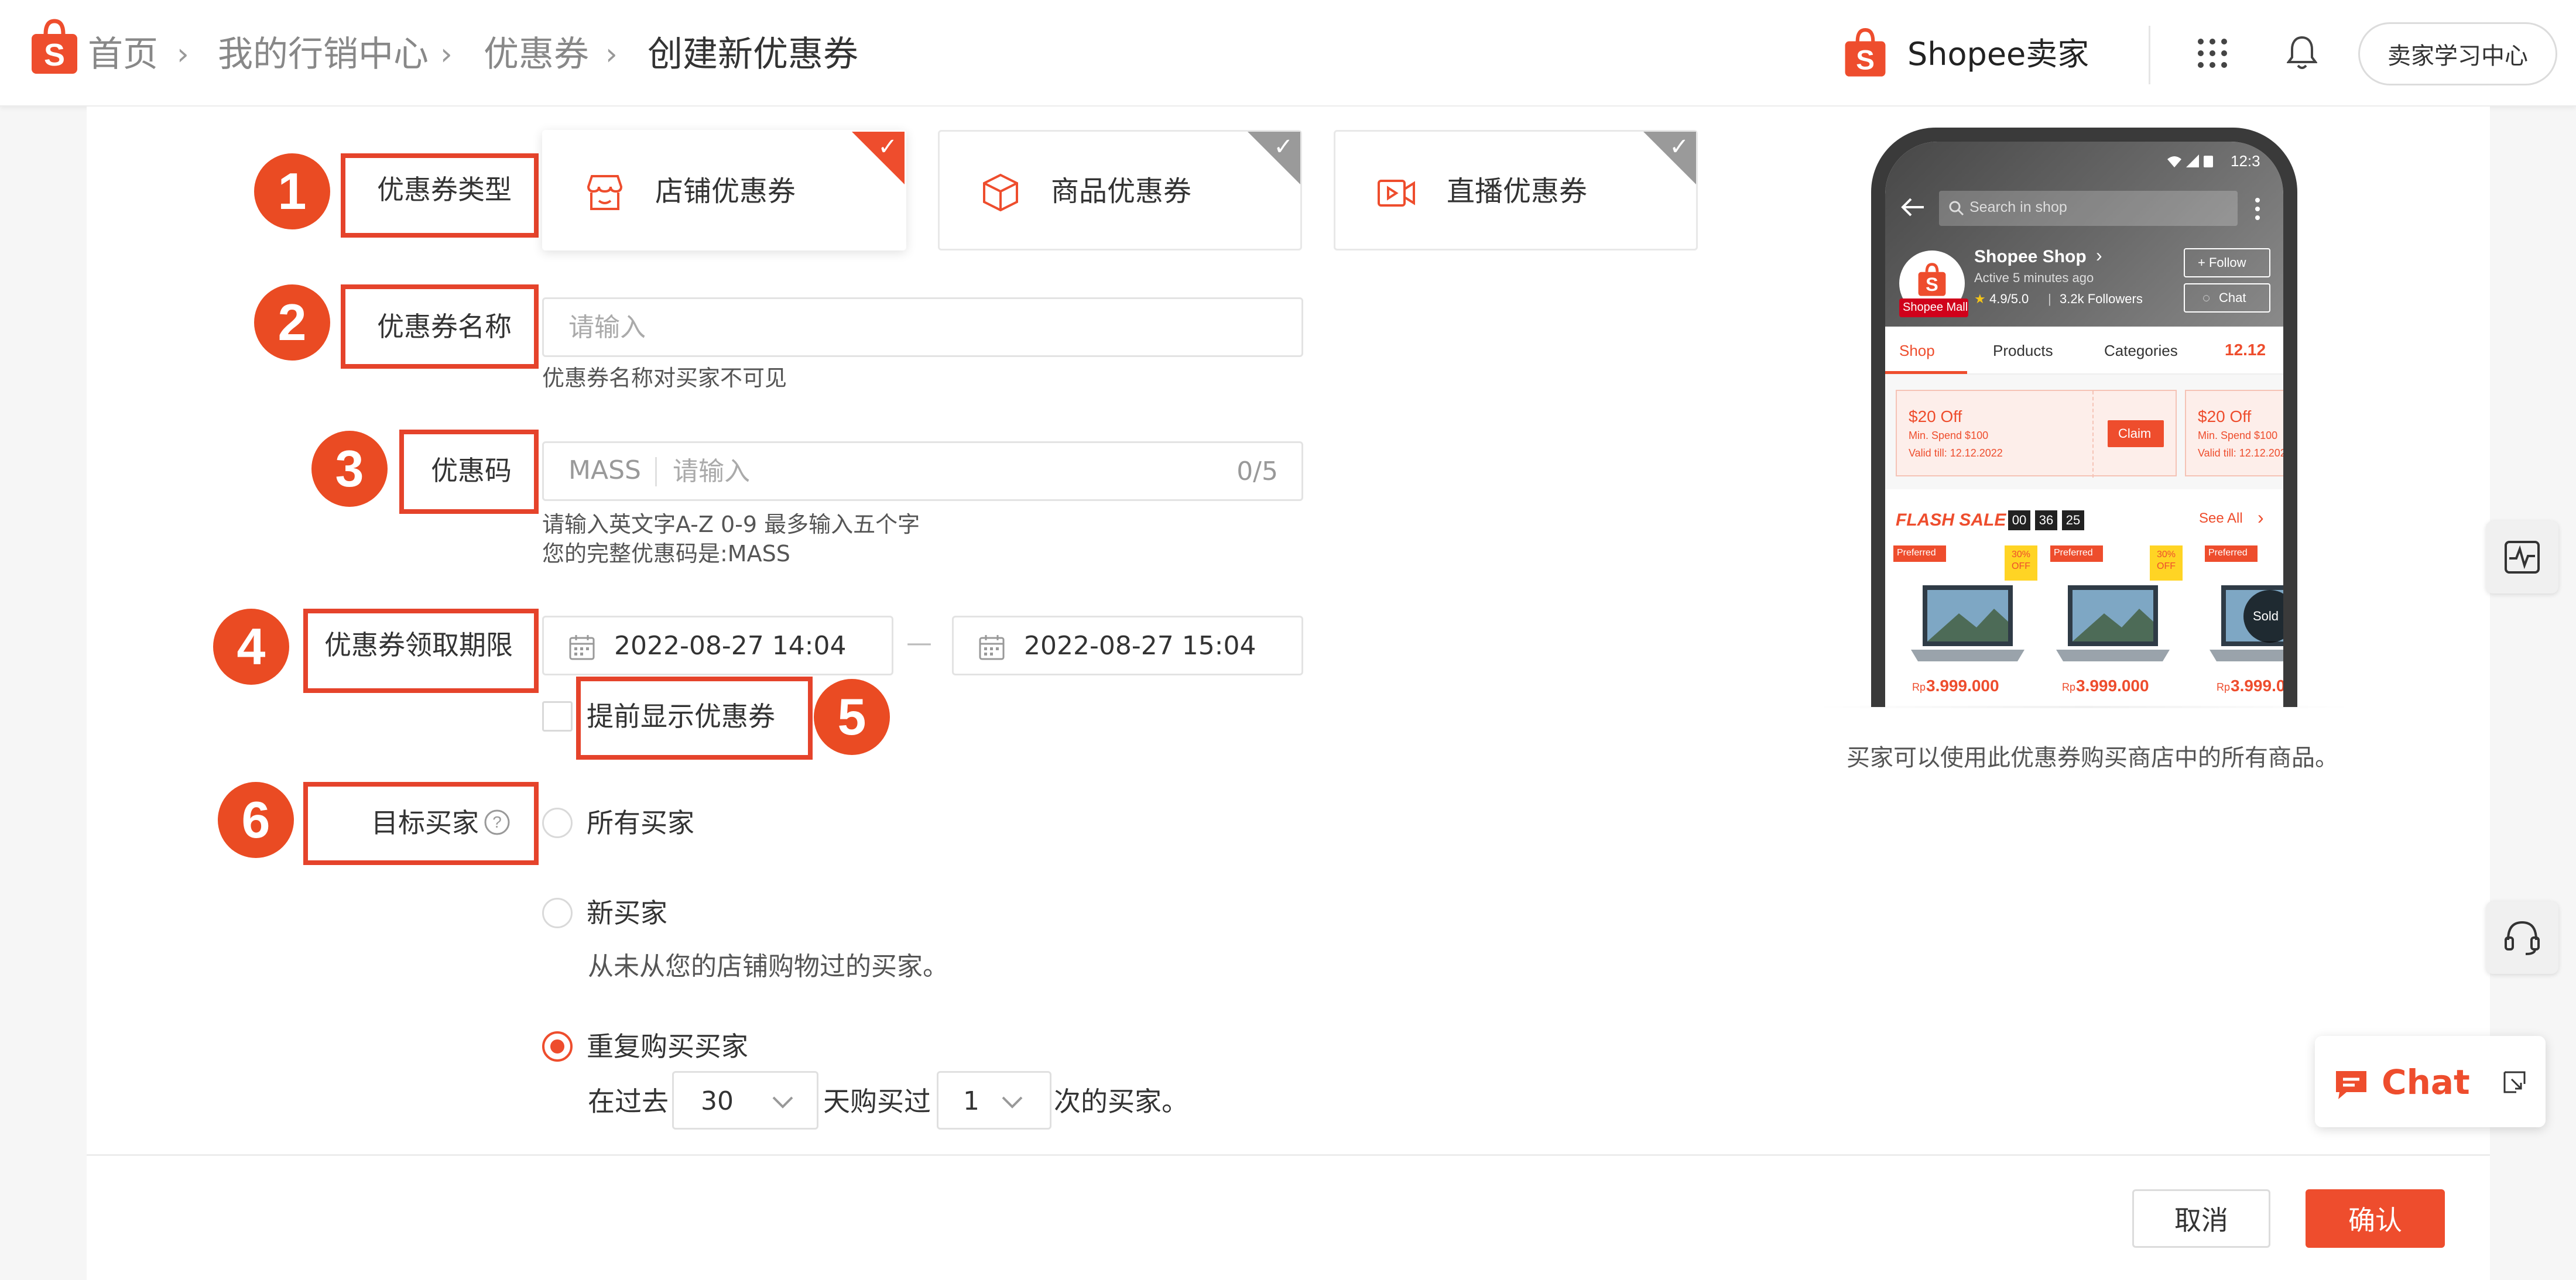 The height and width of the screenshot is (1280, 2576). Describe the element at coordinates (627, 913) in the screenshot. I see `new-buyers-label: 新买家` at that location.